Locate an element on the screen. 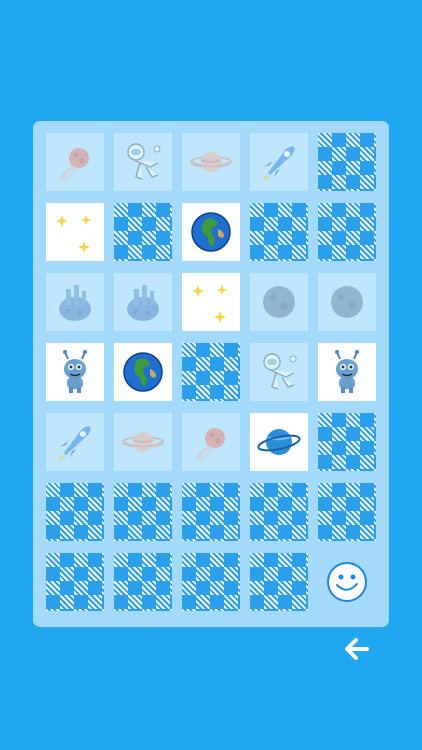  smiley-button is located at coordinates (347, 582).